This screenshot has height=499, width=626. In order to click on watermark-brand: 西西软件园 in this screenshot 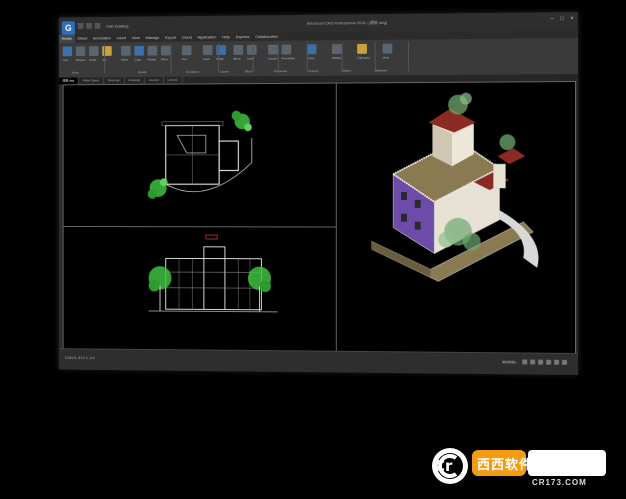, I will do `click(512, 465)`.